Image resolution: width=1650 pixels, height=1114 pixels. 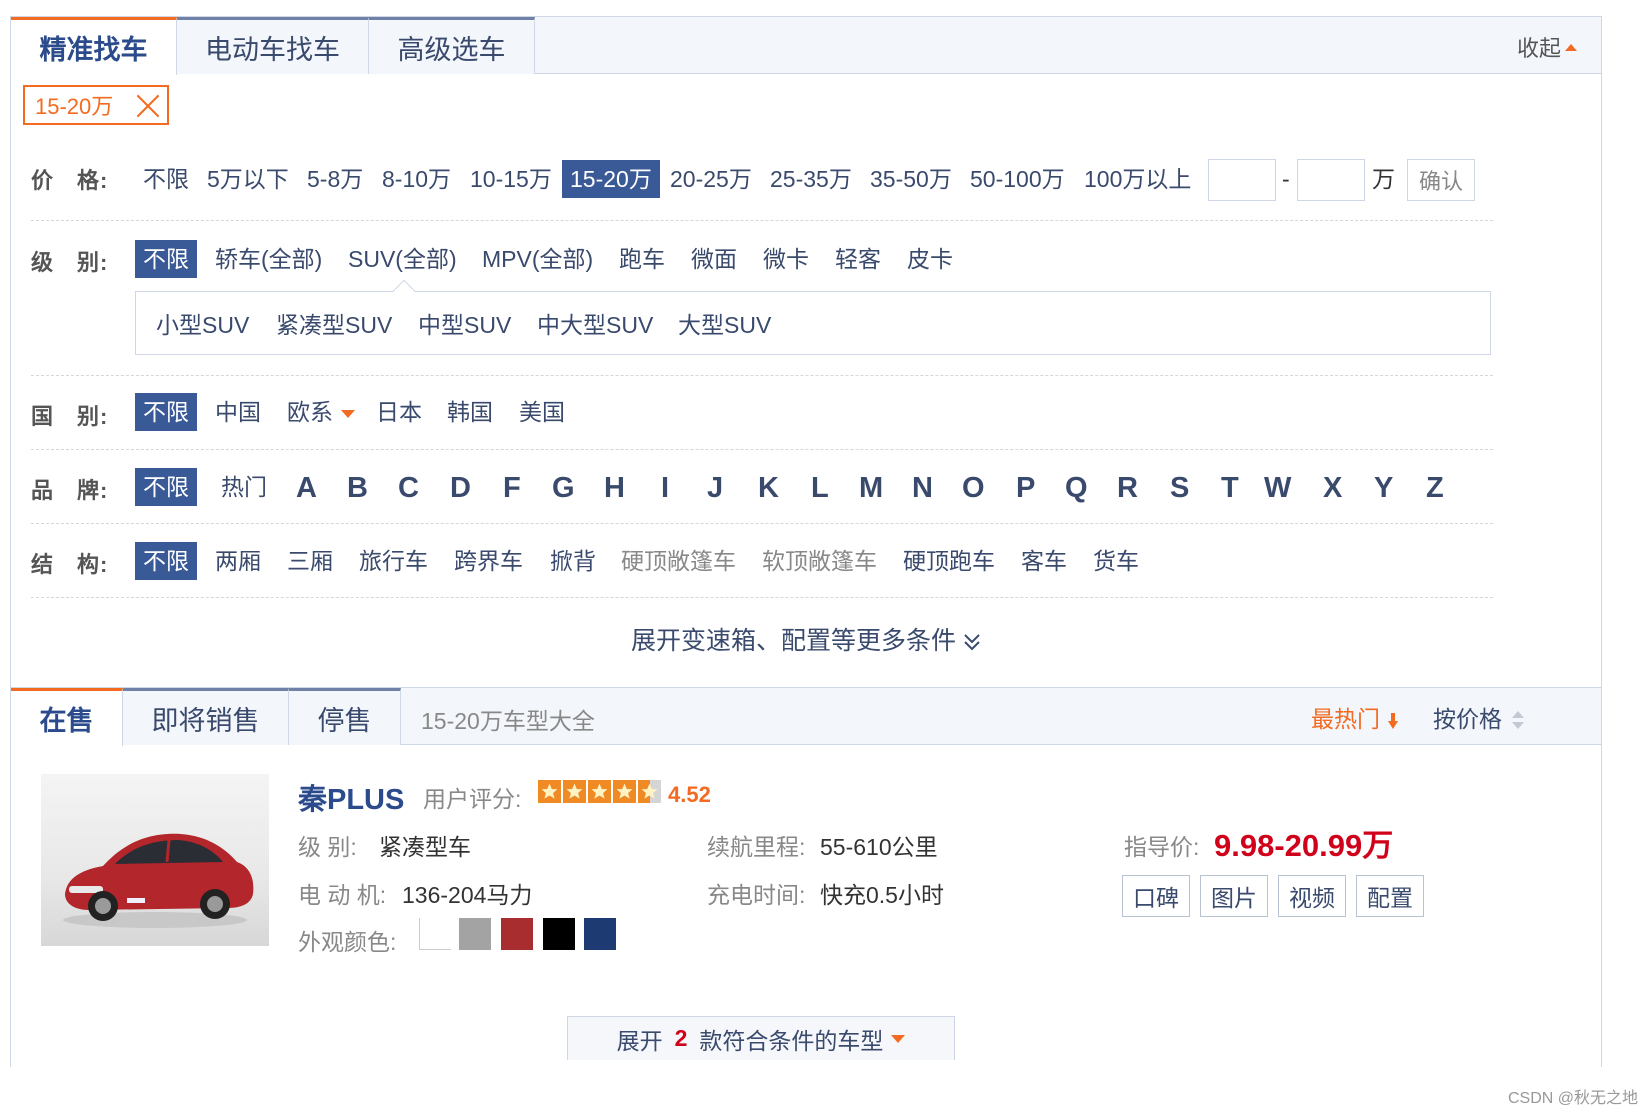 I want to click on country-option: 美国, so click(x=542, y=412).